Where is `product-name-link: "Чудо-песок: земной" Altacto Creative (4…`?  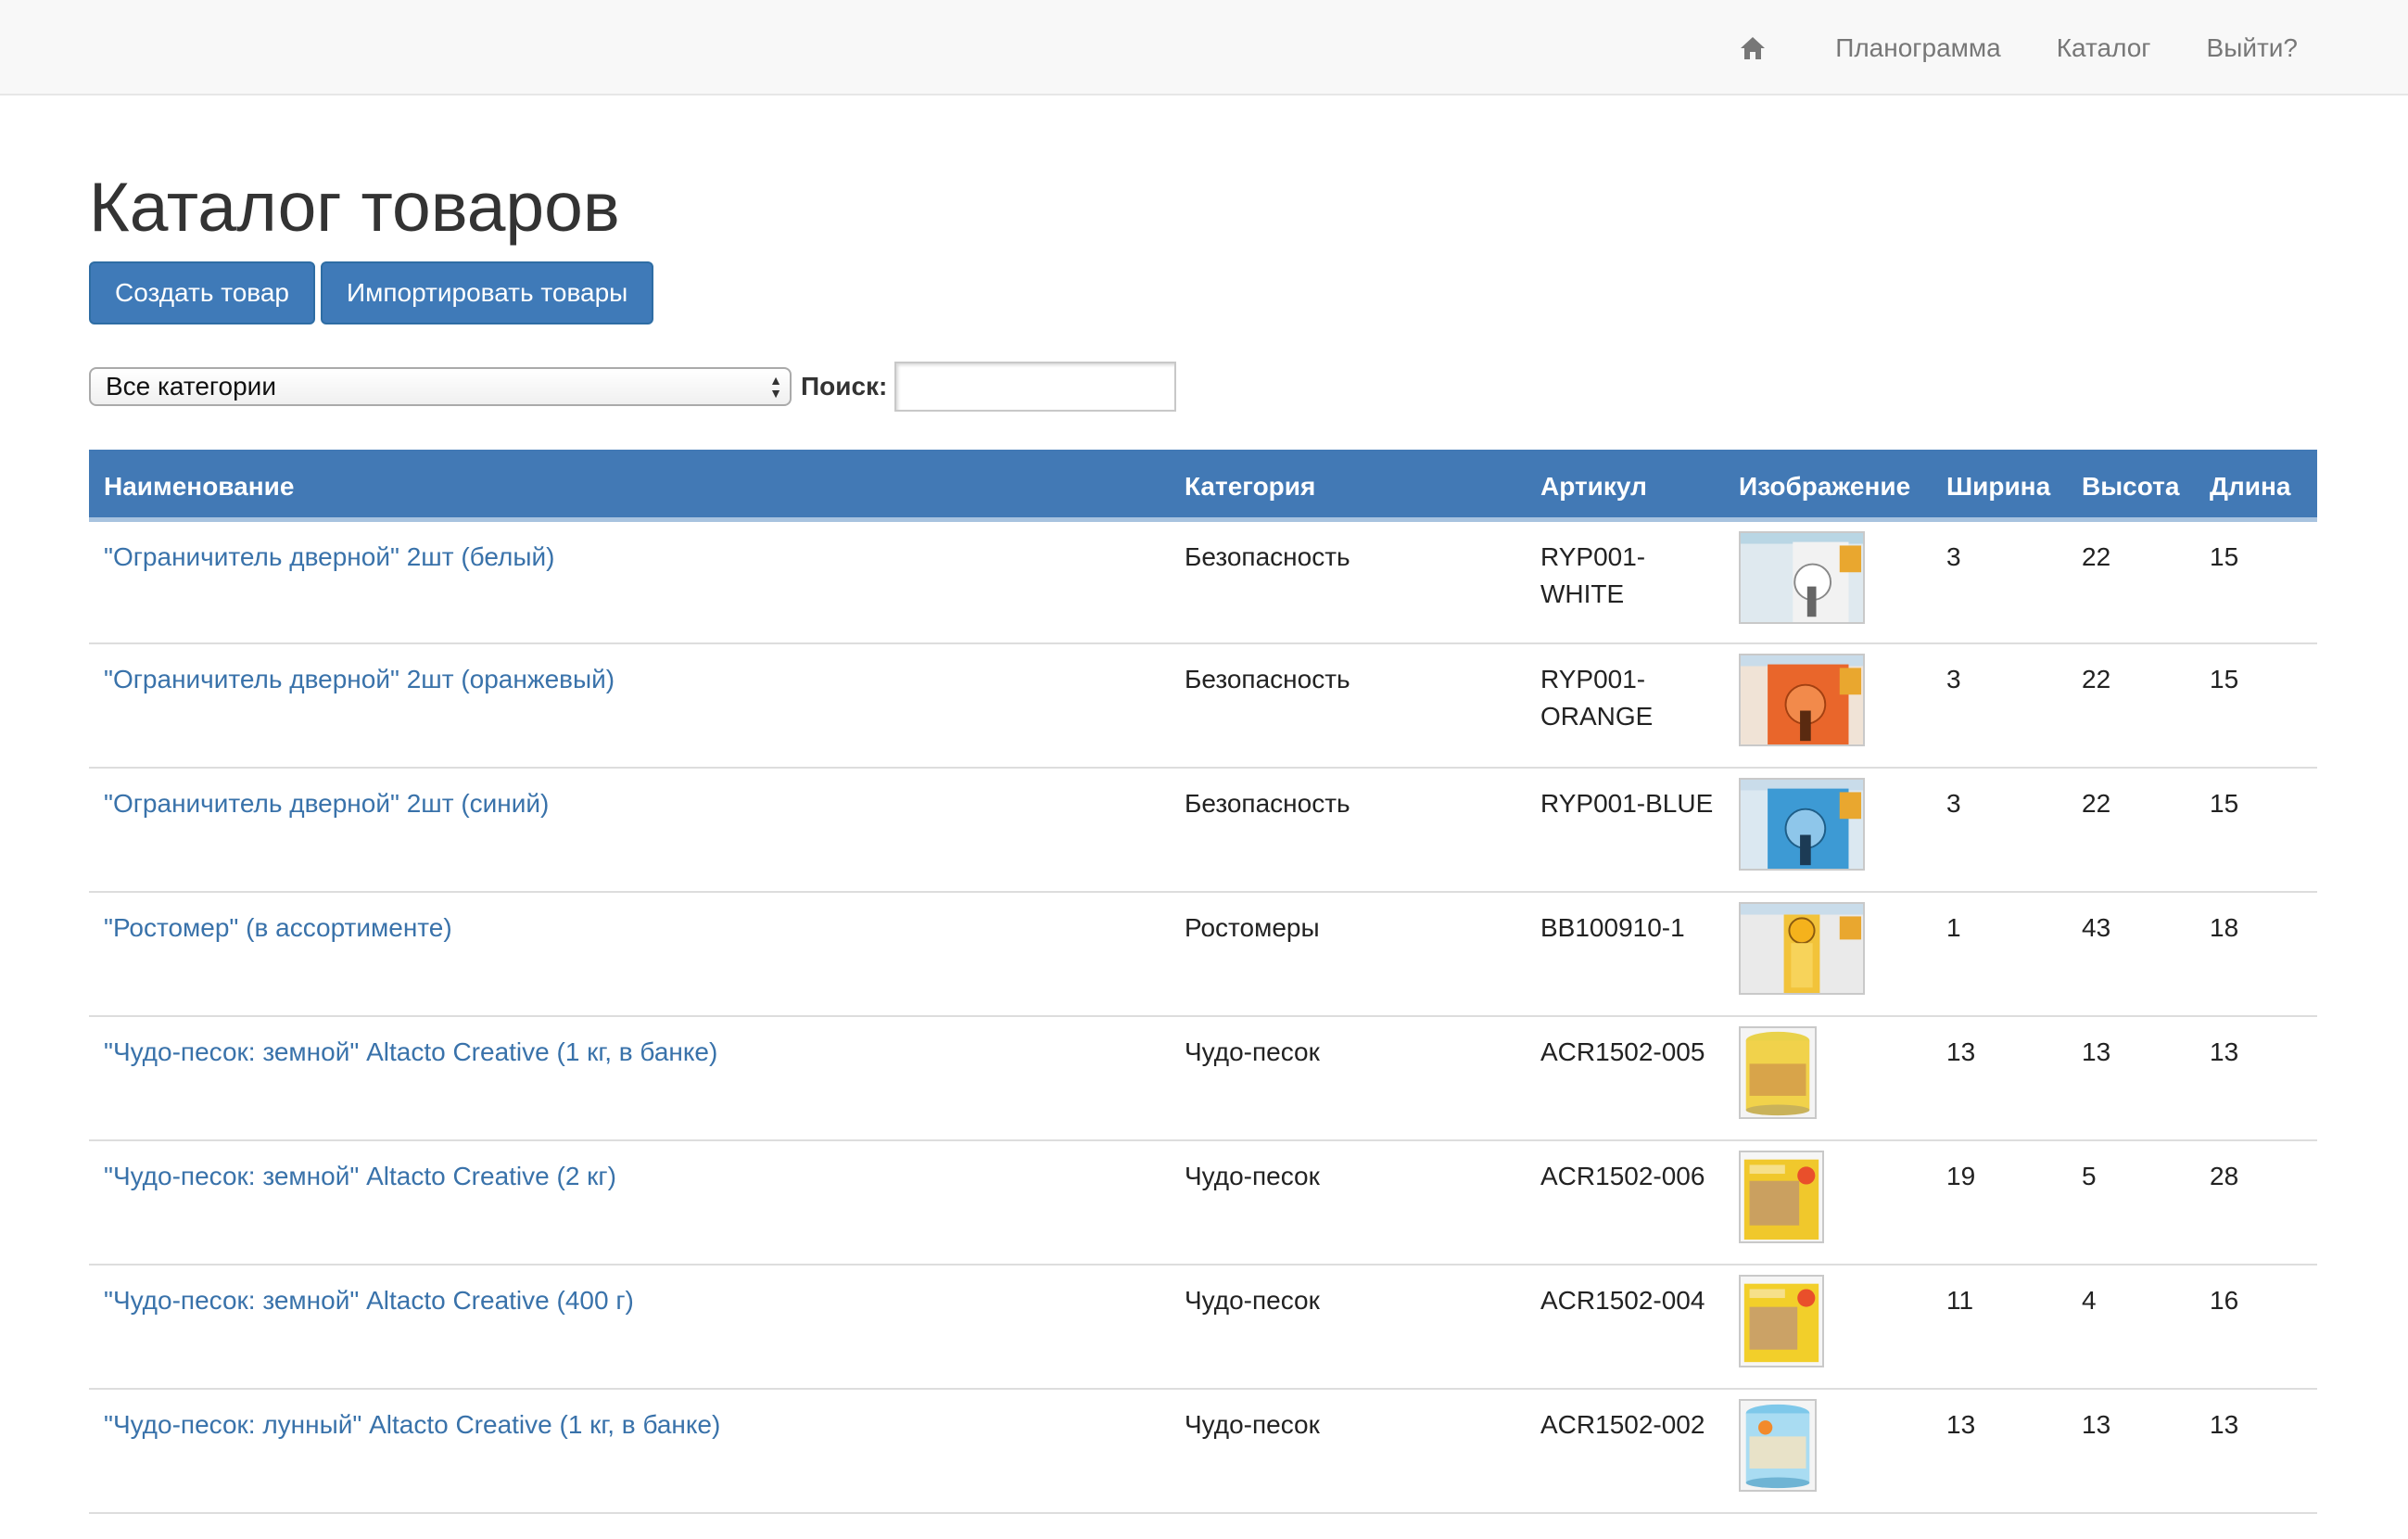 product-name-link: "Чудо-песок: земной" Altacto Creative (4… is located at coordinates (369, 1300).